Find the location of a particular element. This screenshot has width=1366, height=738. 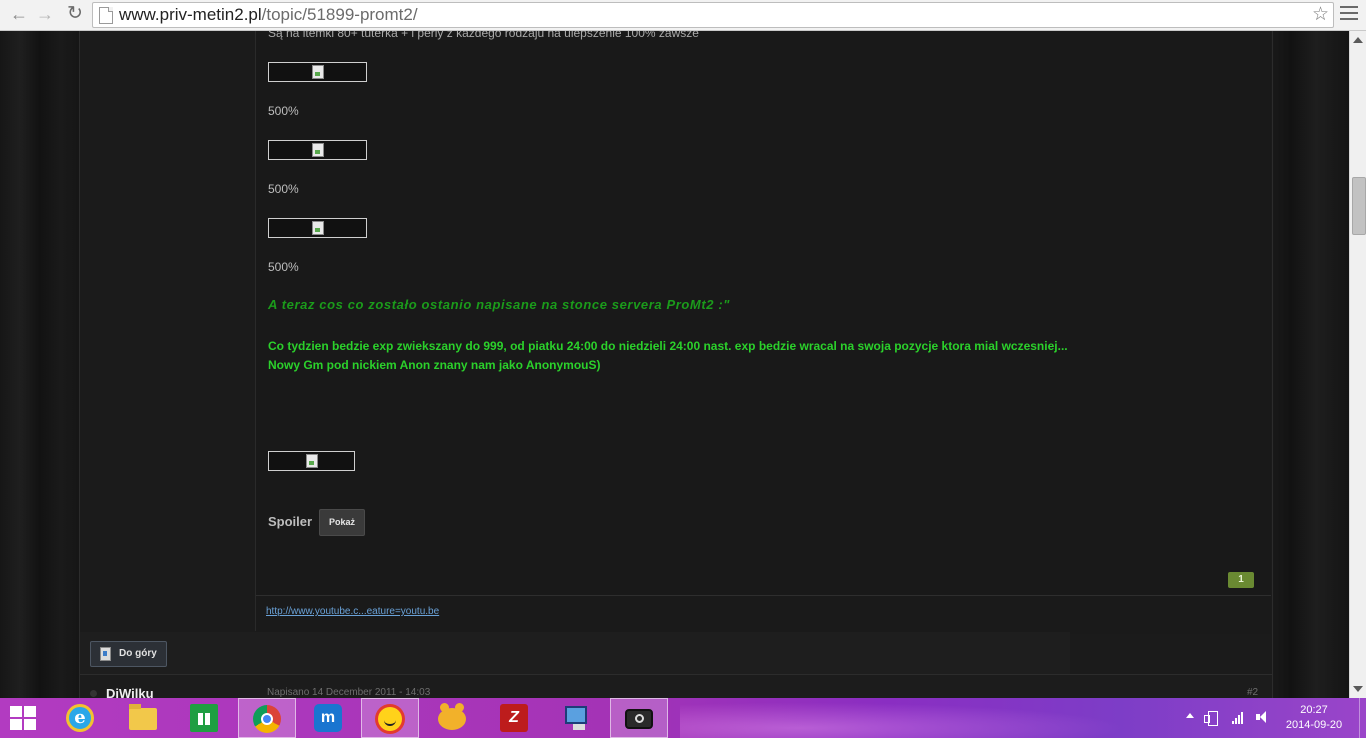

back-to-top-label: Do góry is located at coordinates (138, 653).